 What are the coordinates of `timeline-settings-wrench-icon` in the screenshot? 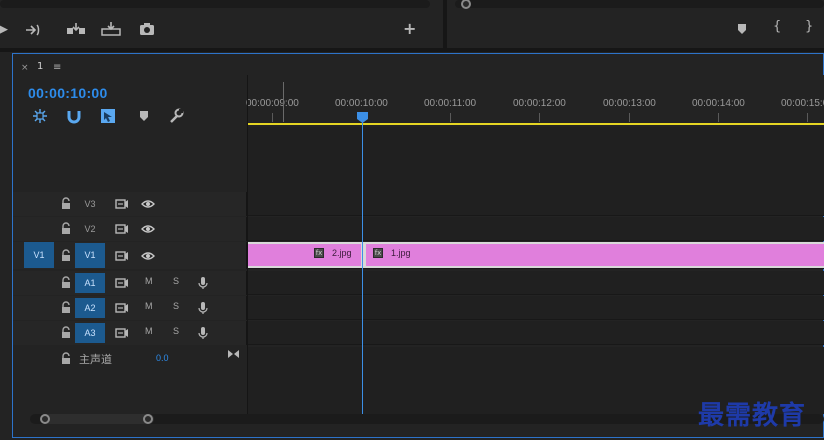 It's located at (176, 116).